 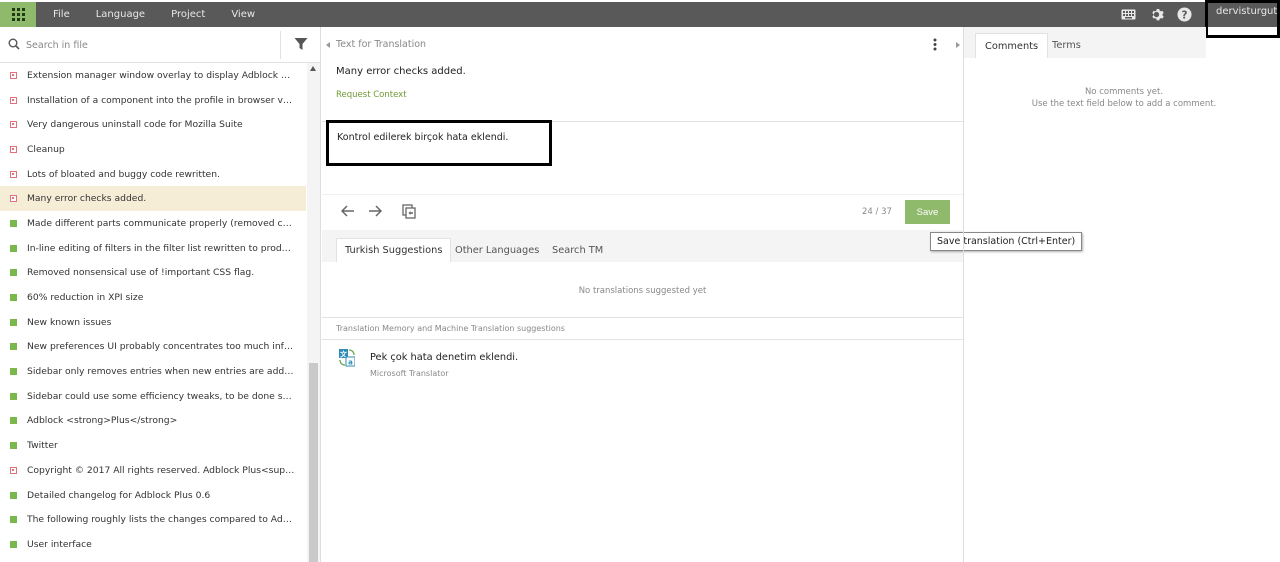 I want to click on list-item: 60% reduction in XPI size, so click(x=153, y=297).